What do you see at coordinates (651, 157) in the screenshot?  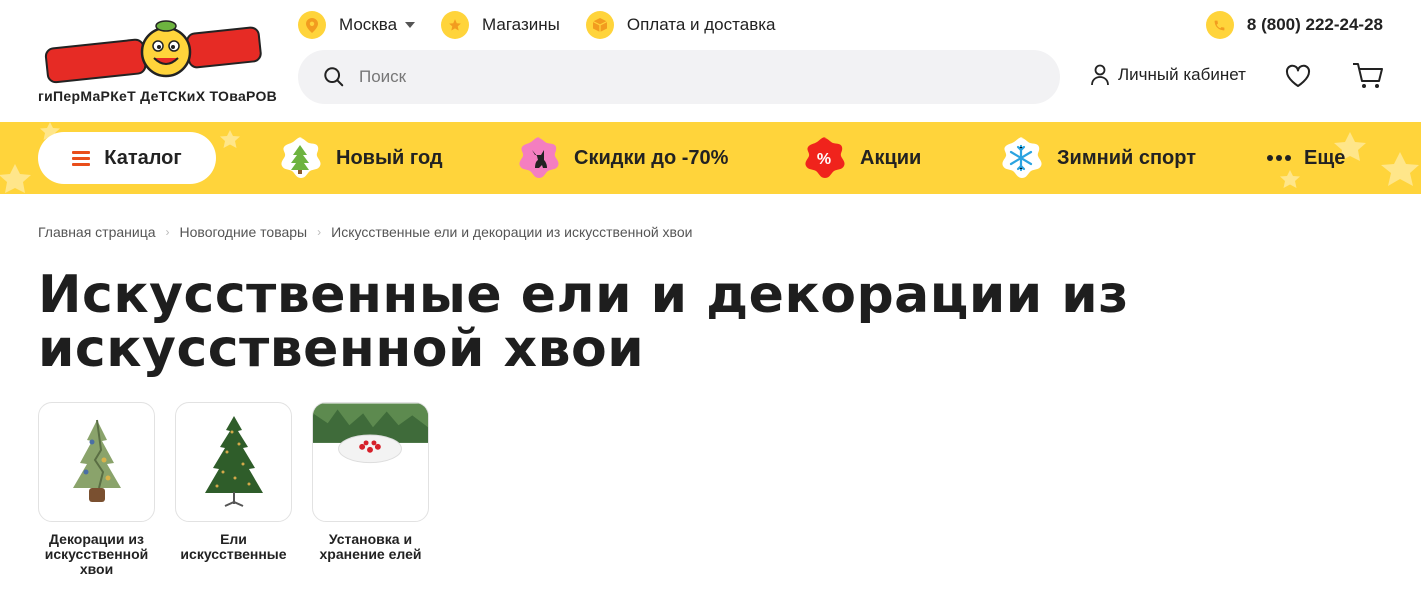 I see `catnav-label: Скидки до -70%` at bounding box center [651, 157].